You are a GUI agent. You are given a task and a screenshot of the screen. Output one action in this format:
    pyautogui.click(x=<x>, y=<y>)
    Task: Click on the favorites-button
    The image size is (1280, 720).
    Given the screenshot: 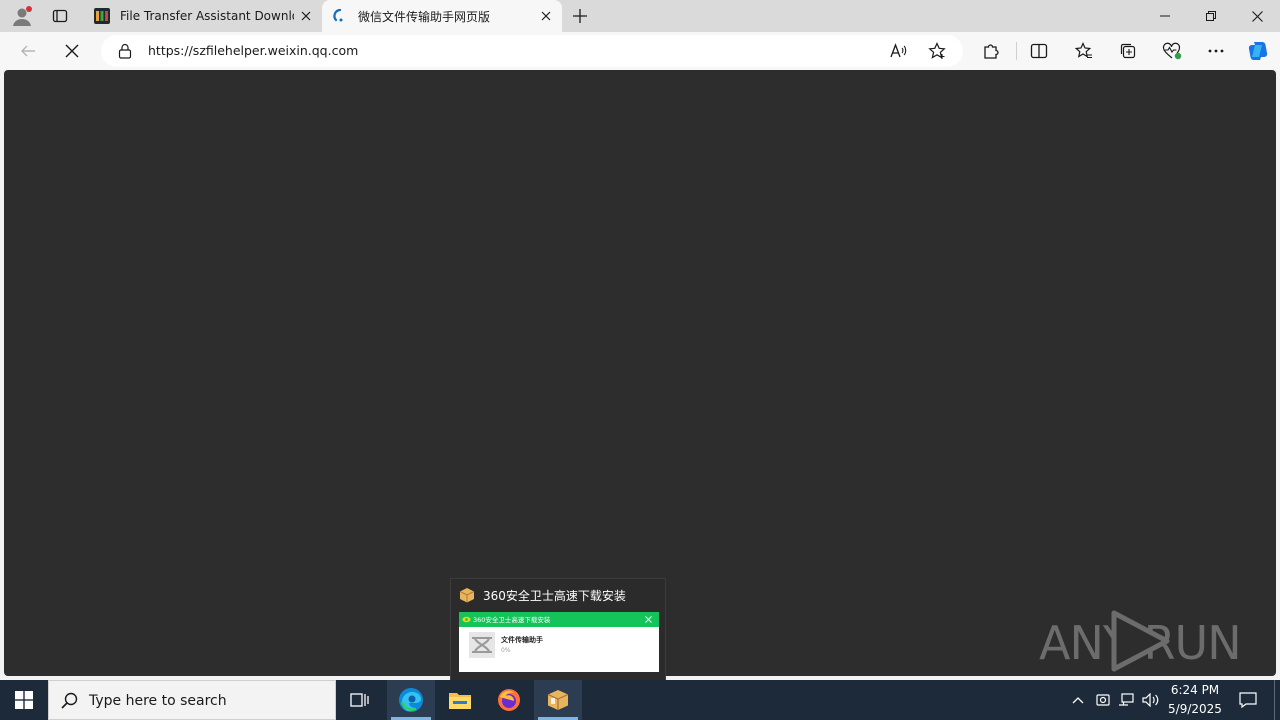 What is the action you would take?
    pyautogui.click(x=1084, y=51)
    